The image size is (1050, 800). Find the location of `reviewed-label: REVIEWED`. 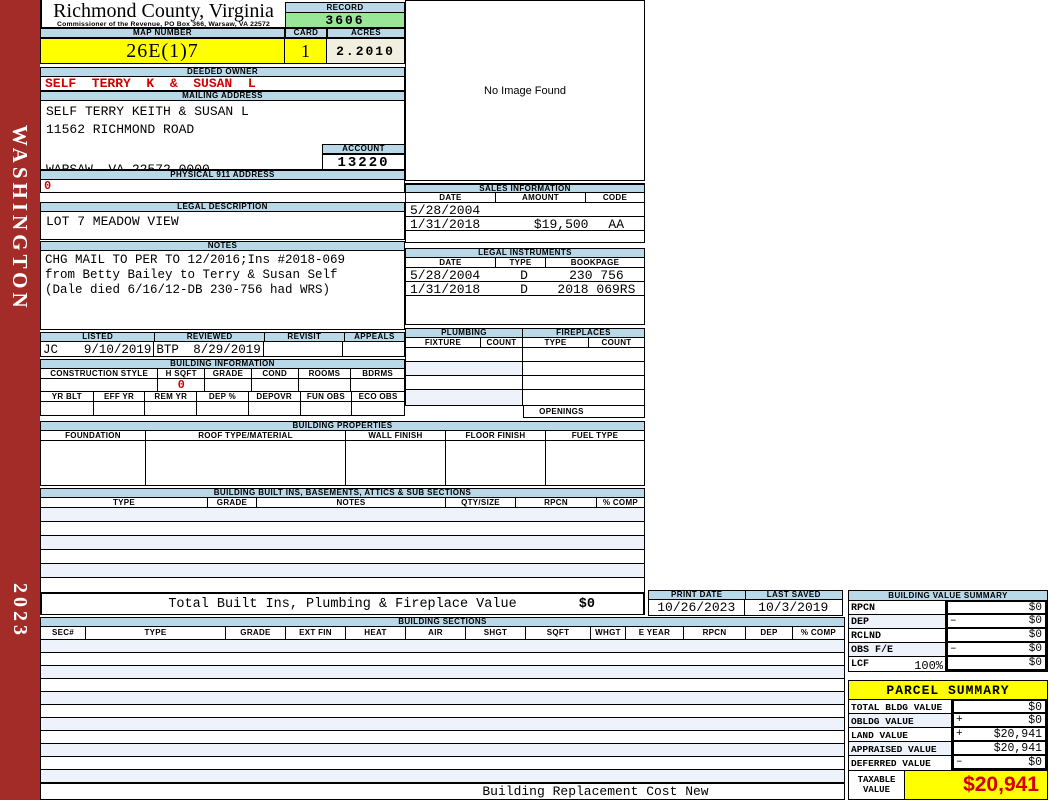

reviewed-label: REVIEWED is located at coordinates (209, 337).